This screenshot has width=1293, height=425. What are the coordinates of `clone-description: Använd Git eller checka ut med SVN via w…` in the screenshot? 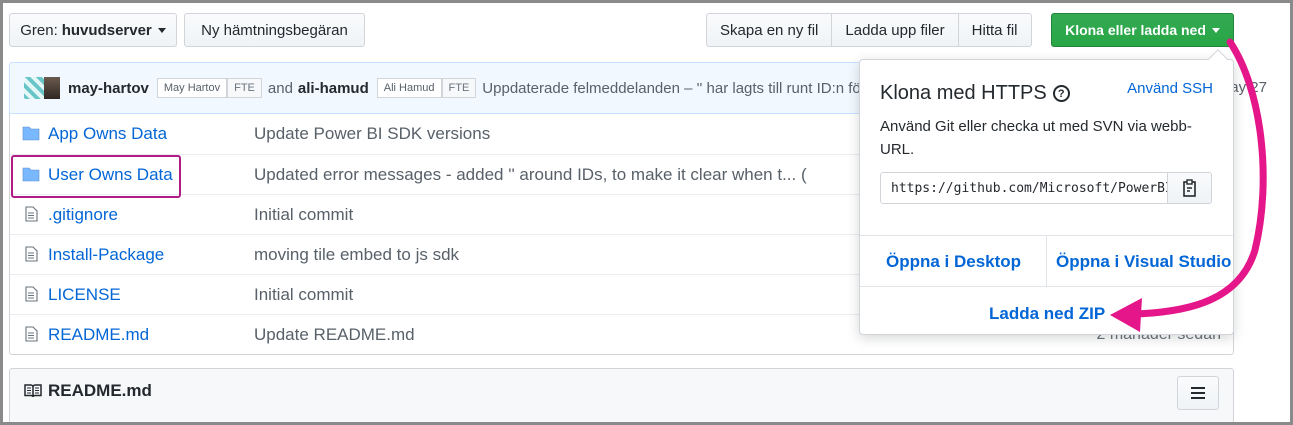 It's located at (1036, 138).